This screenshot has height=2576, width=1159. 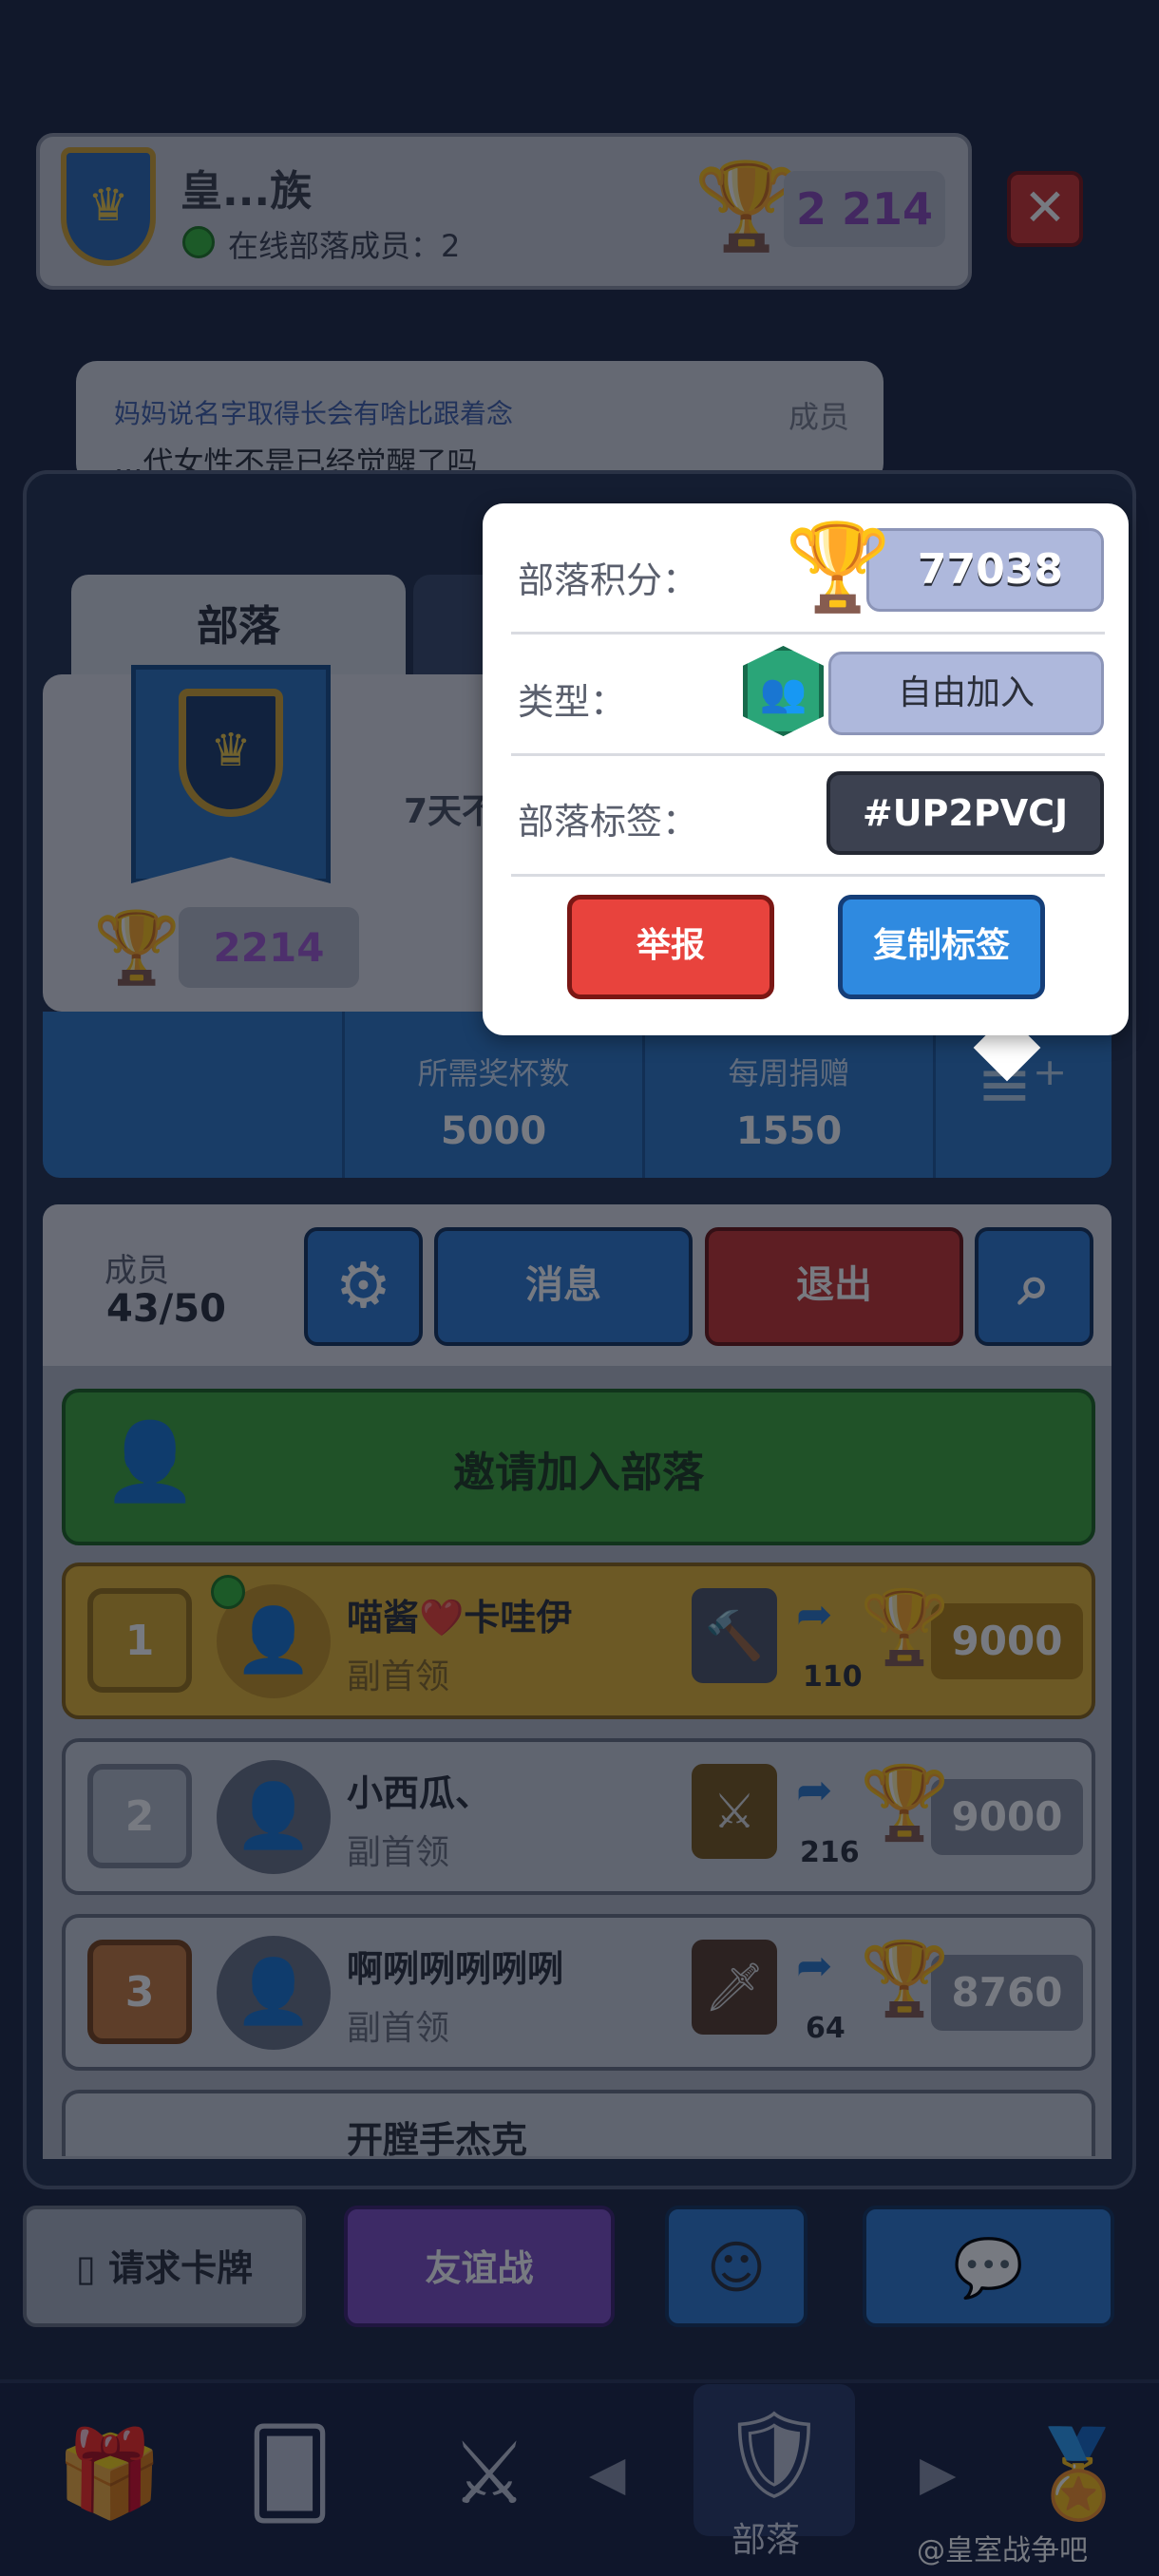 What do you see at coordinates (965, 813) in the screenshot?
I see `clan-tag-value: #UP2PVCJ` at bounding box center [965, 813].